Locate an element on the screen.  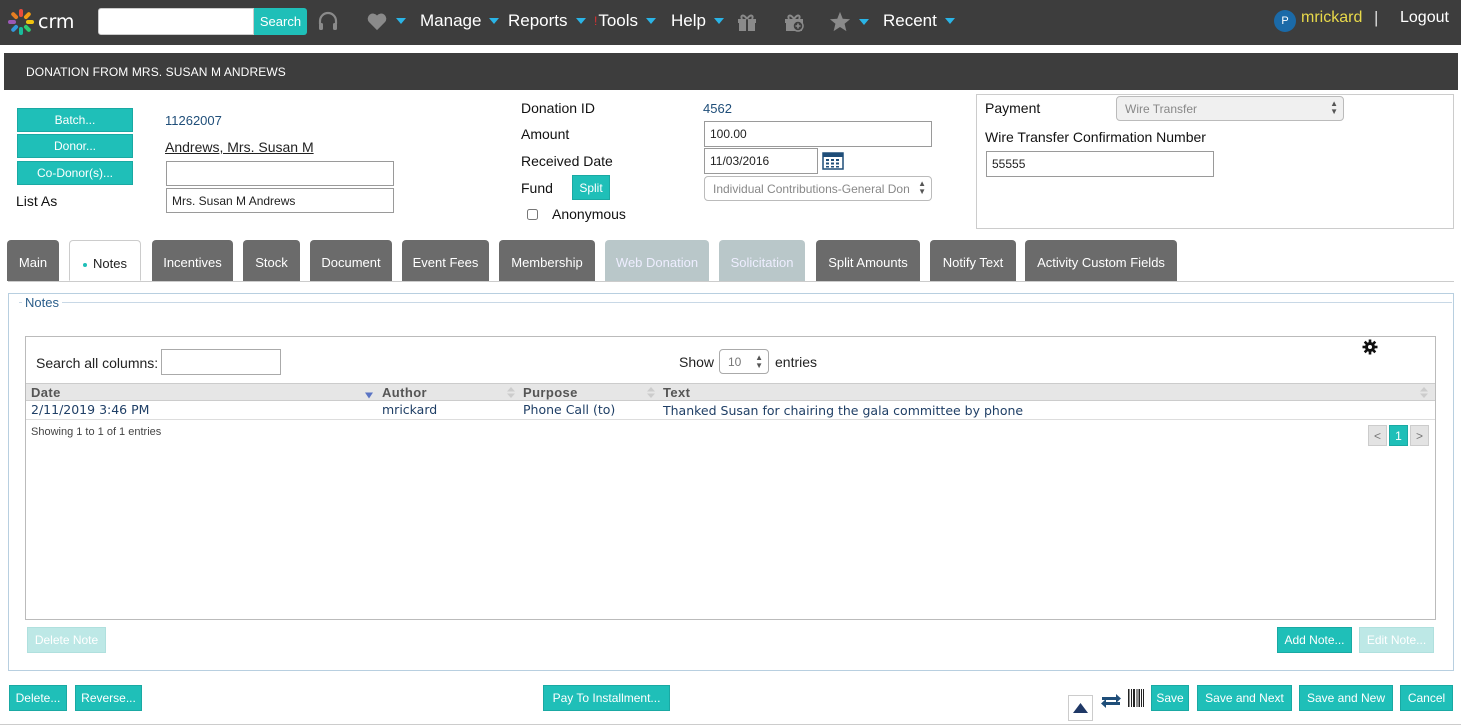
cancel-button: Cancel is located at coordinates (1426, 698).